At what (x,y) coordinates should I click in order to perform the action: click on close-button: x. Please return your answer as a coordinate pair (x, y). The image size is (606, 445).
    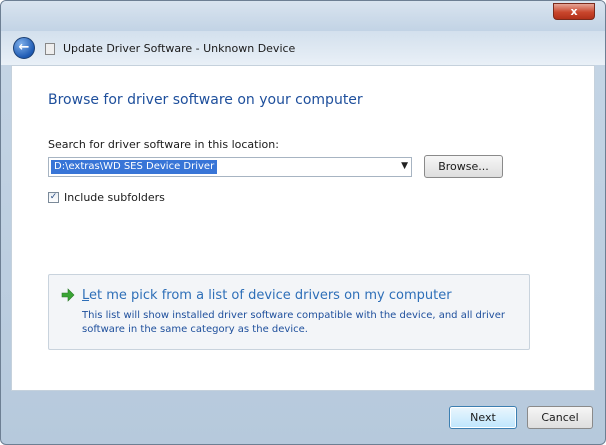
    Looking at the image, I should click on (574, 11).